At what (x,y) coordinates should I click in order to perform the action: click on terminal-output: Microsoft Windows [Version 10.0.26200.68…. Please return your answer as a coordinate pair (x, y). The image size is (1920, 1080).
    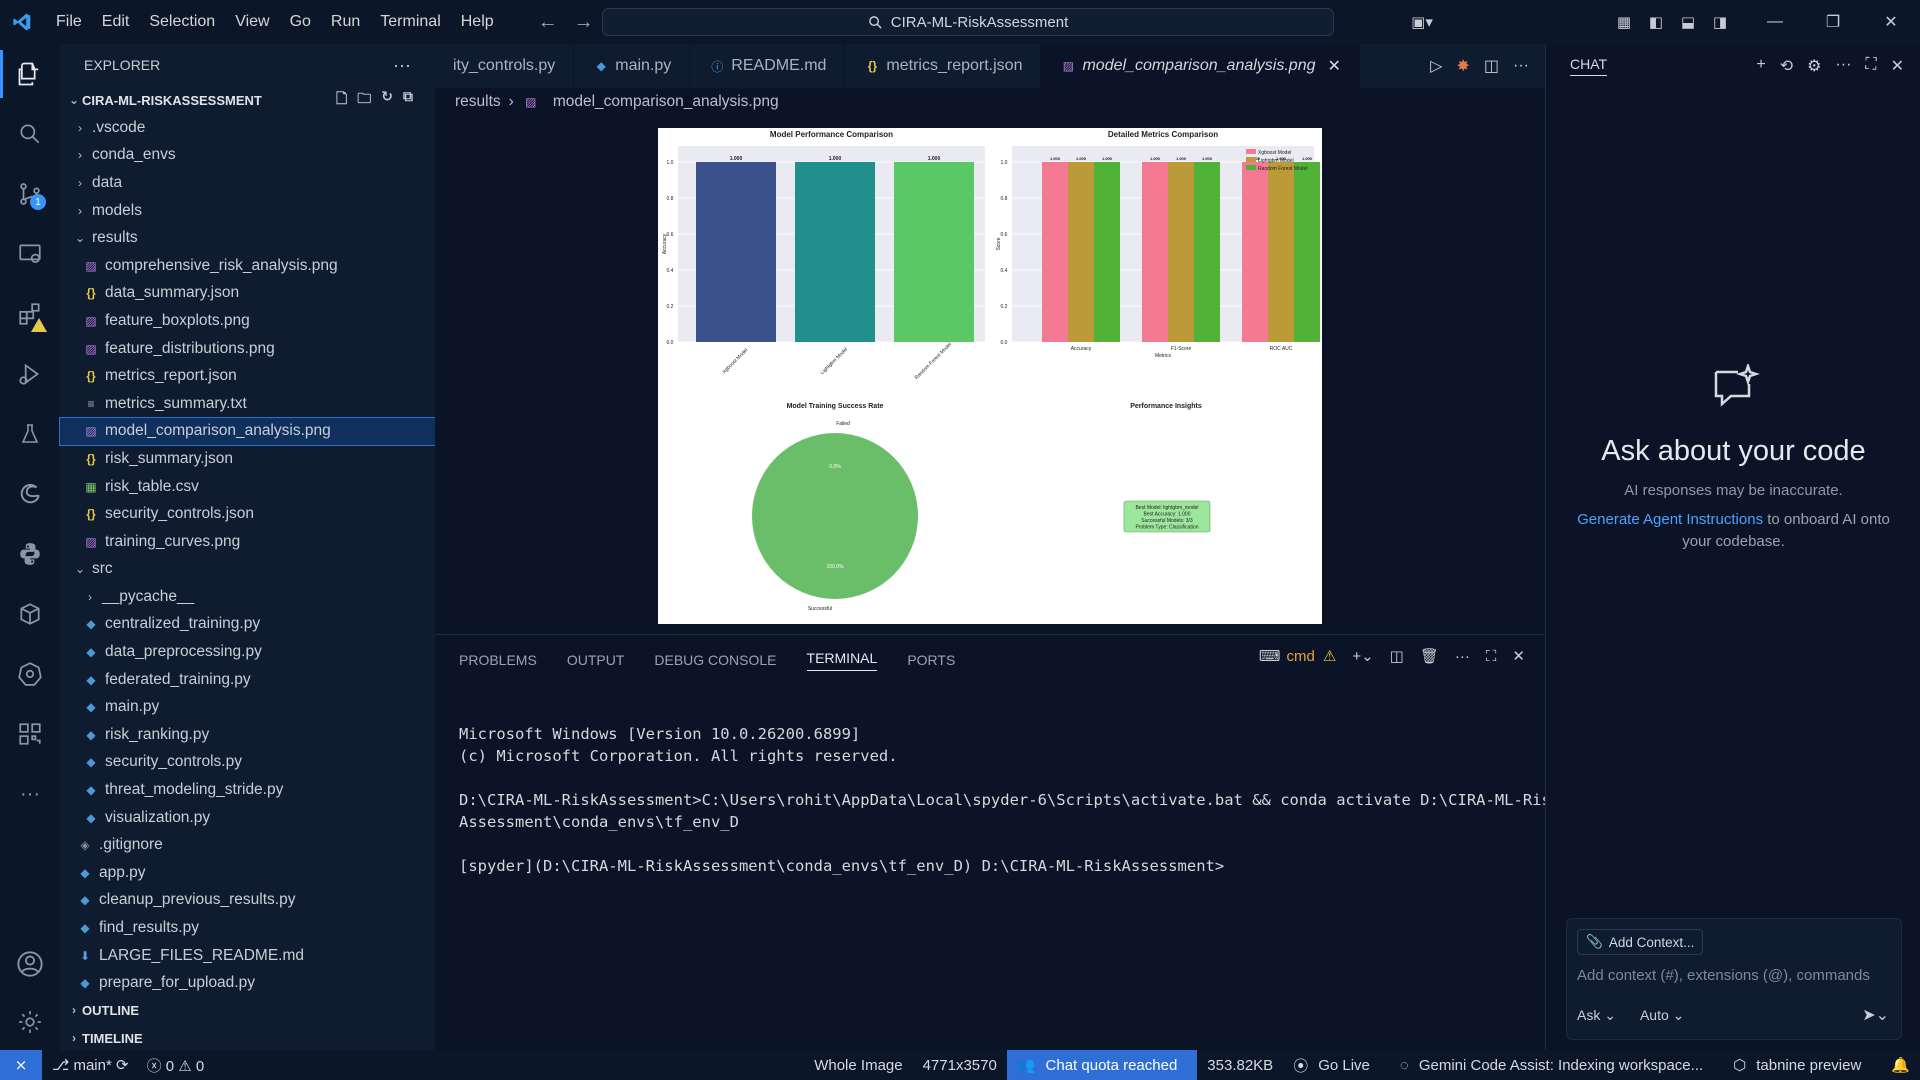
    Looking at the image, I should click on (1009, 800).